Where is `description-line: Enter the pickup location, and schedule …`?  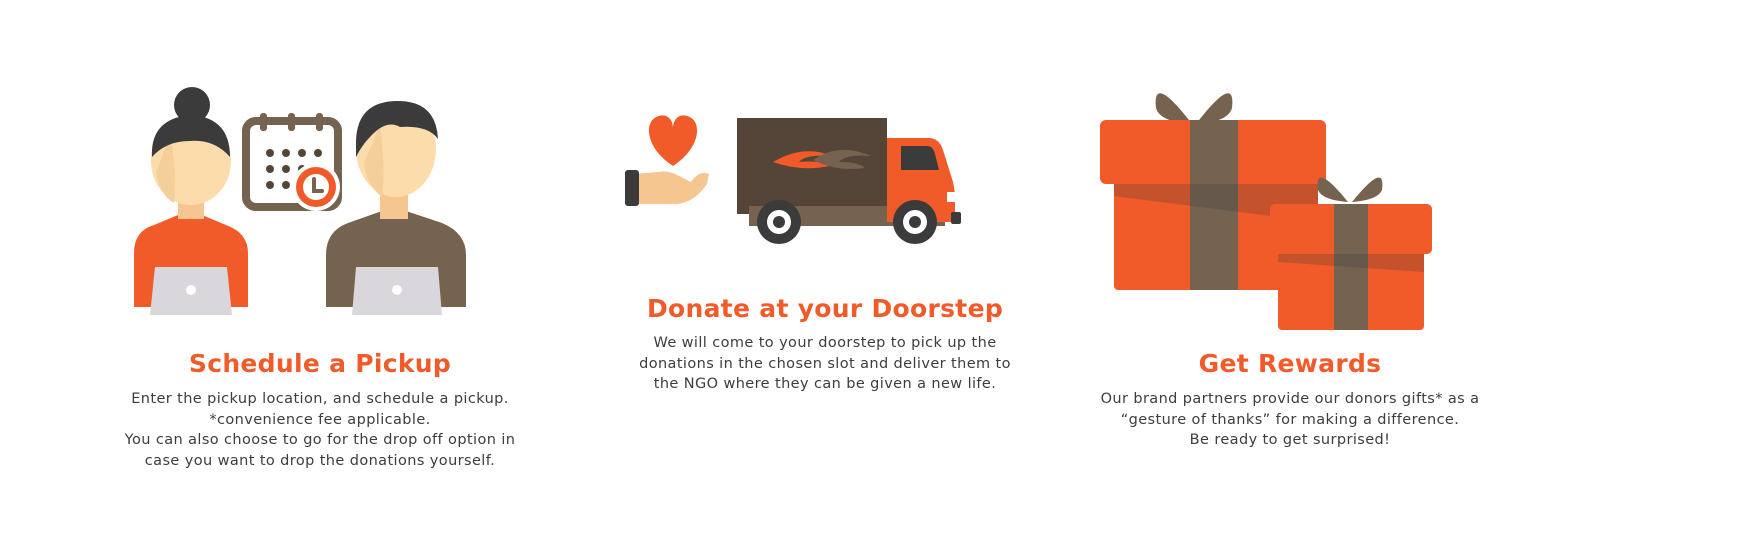
description-line: Enter the pickup location, and schedule … is located at coordinates (320, 399).